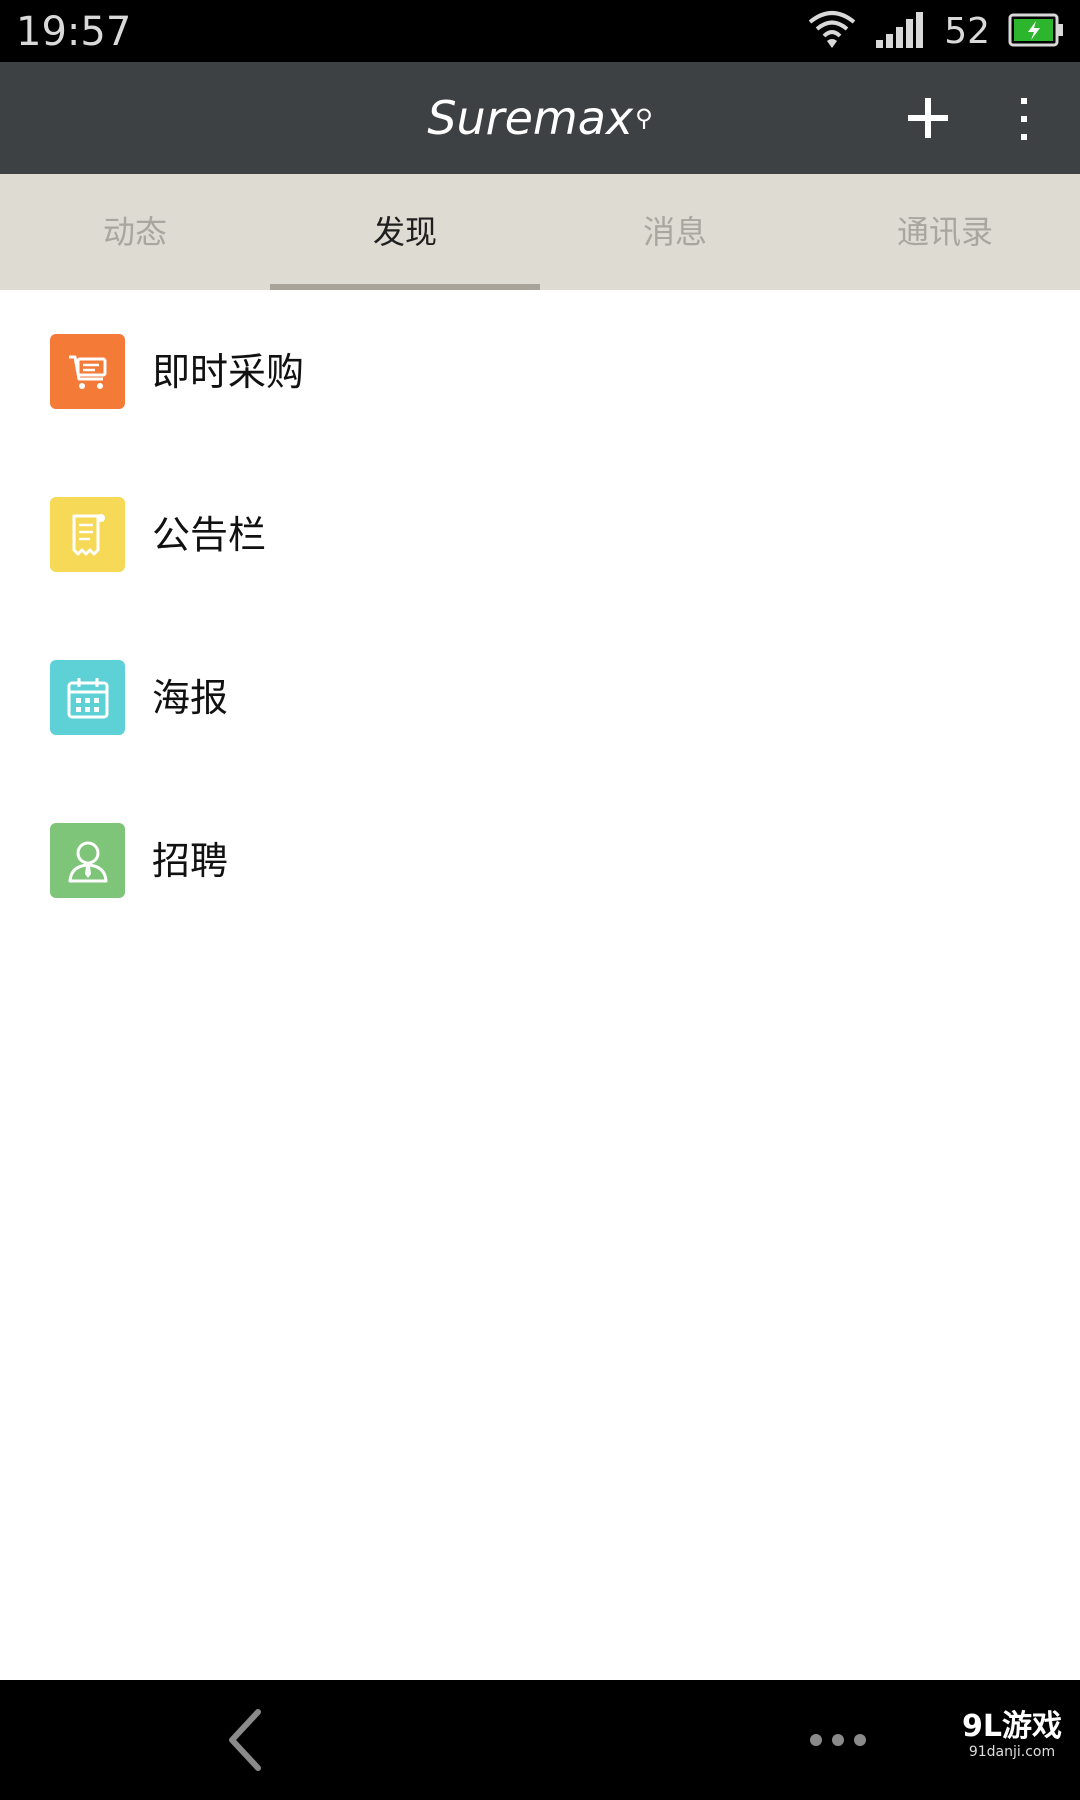  Describe the element at coordinates (1036, 32) in the screenshot. I see `battery-charging-icon` at that location.